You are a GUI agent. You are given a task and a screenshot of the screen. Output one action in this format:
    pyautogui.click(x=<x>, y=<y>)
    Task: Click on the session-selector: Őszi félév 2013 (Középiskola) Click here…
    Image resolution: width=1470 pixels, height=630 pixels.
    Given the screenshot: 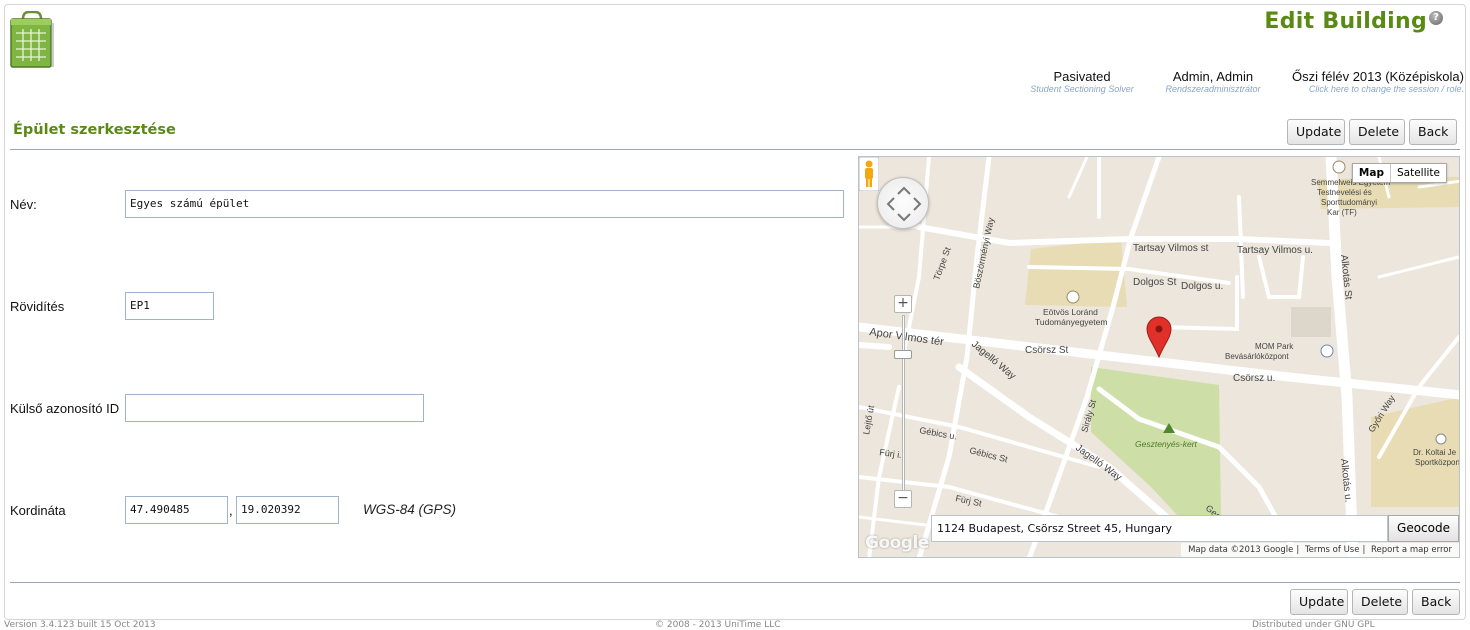 What is the action you would take?
    pyautogui.click(x=1375, y=81)
    